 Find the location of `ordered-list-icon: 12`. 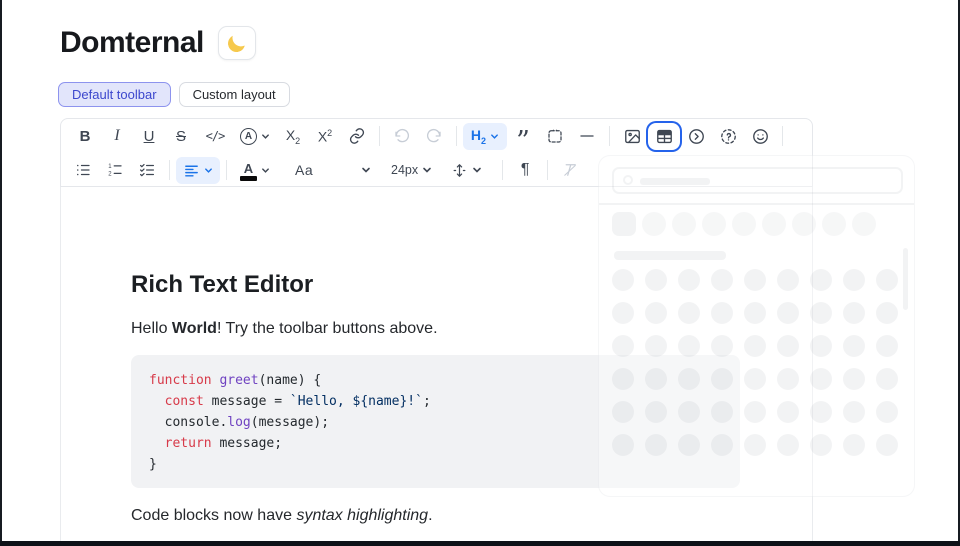

ordered-list-icon: 12 is located at coordinates (115, 170).